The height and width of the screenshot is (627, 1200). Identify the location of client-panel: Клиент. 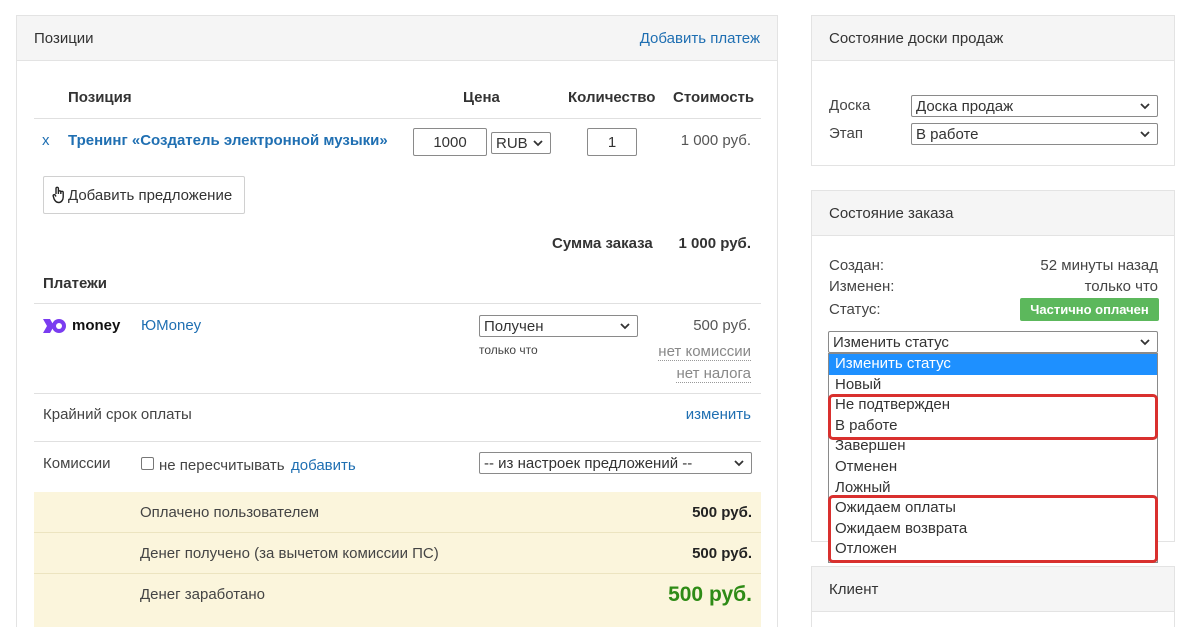
(993, 596).